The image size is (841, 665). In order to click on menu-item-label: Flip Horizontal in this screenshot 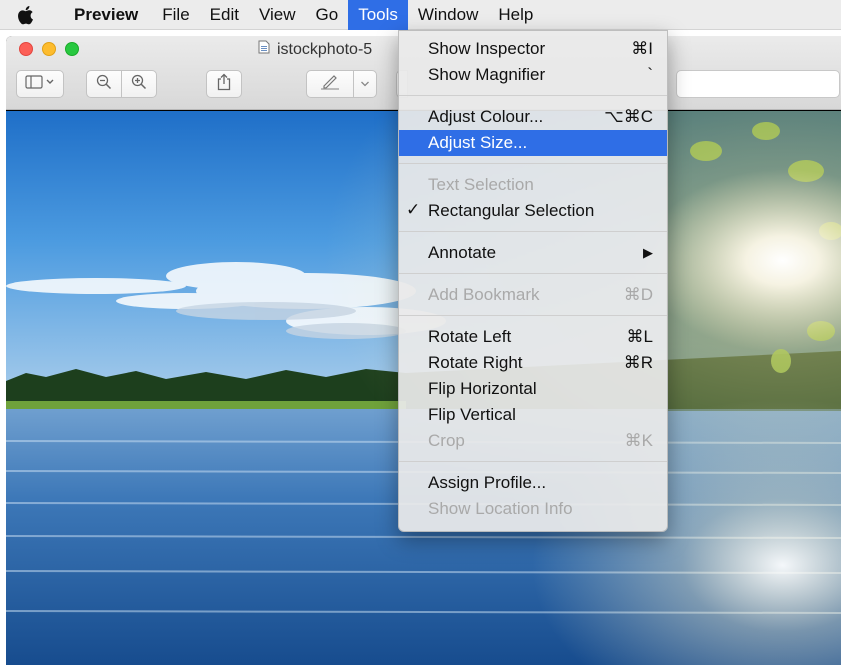, I will do `click(482, 388)`.